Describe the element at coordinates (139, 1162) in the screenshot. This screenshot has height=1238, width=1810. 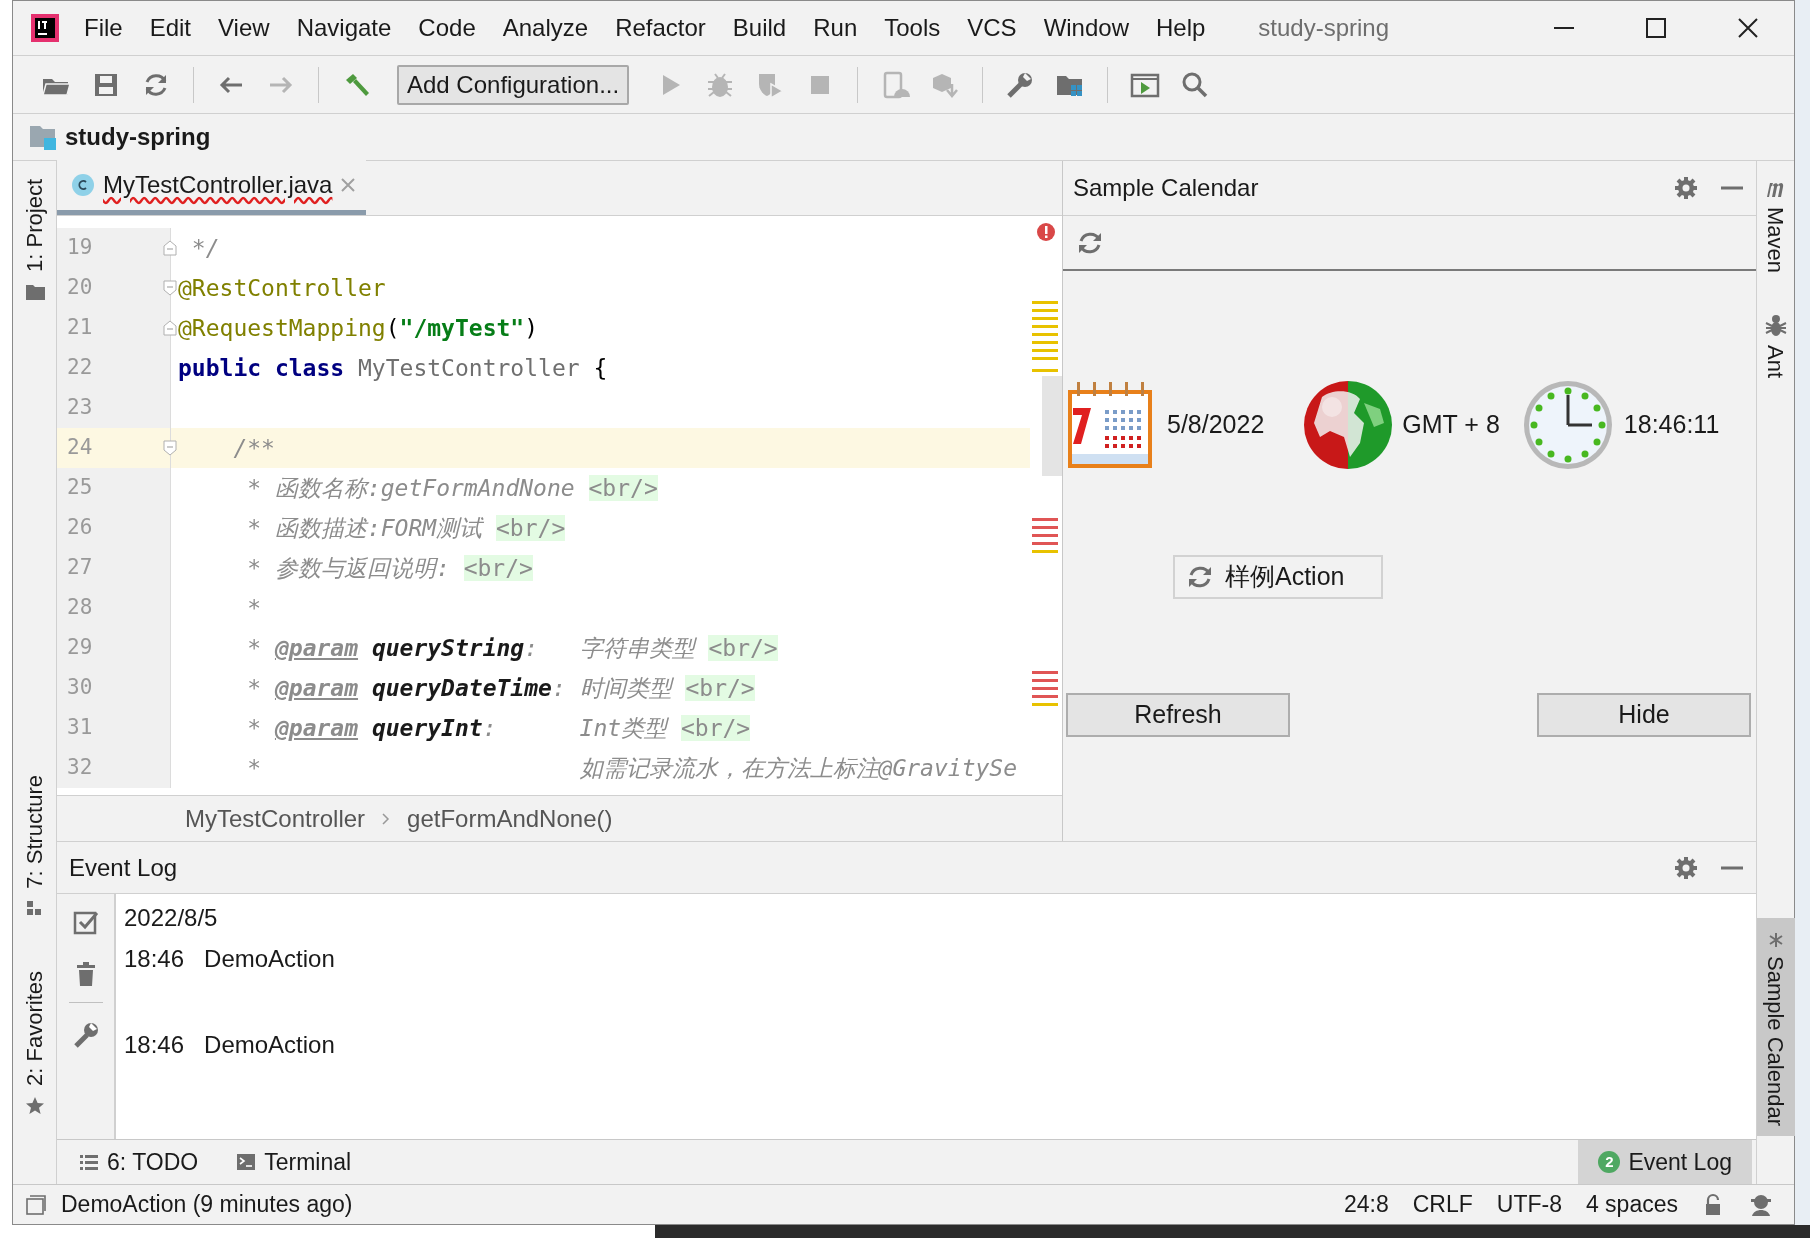
I see `tool-window-tab: 6: TODO` at that location.